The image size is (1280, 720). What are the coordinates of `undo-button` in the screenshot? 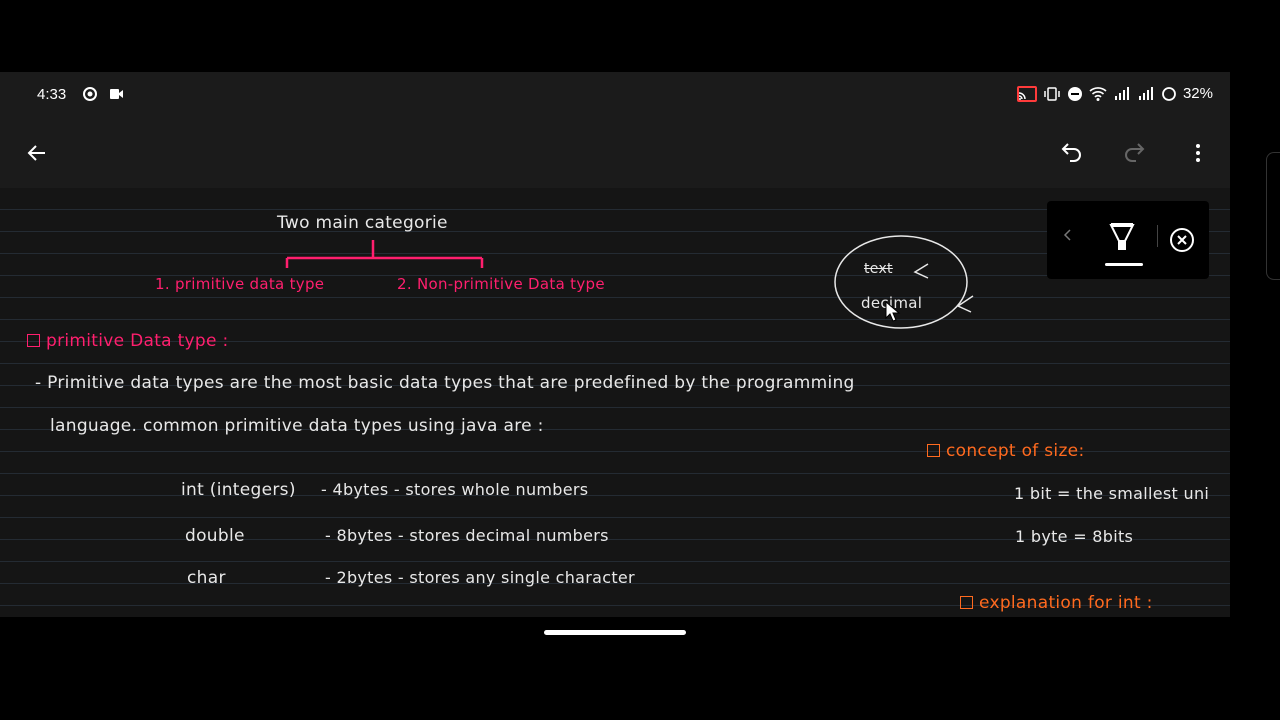 It's located at (1072, 153).